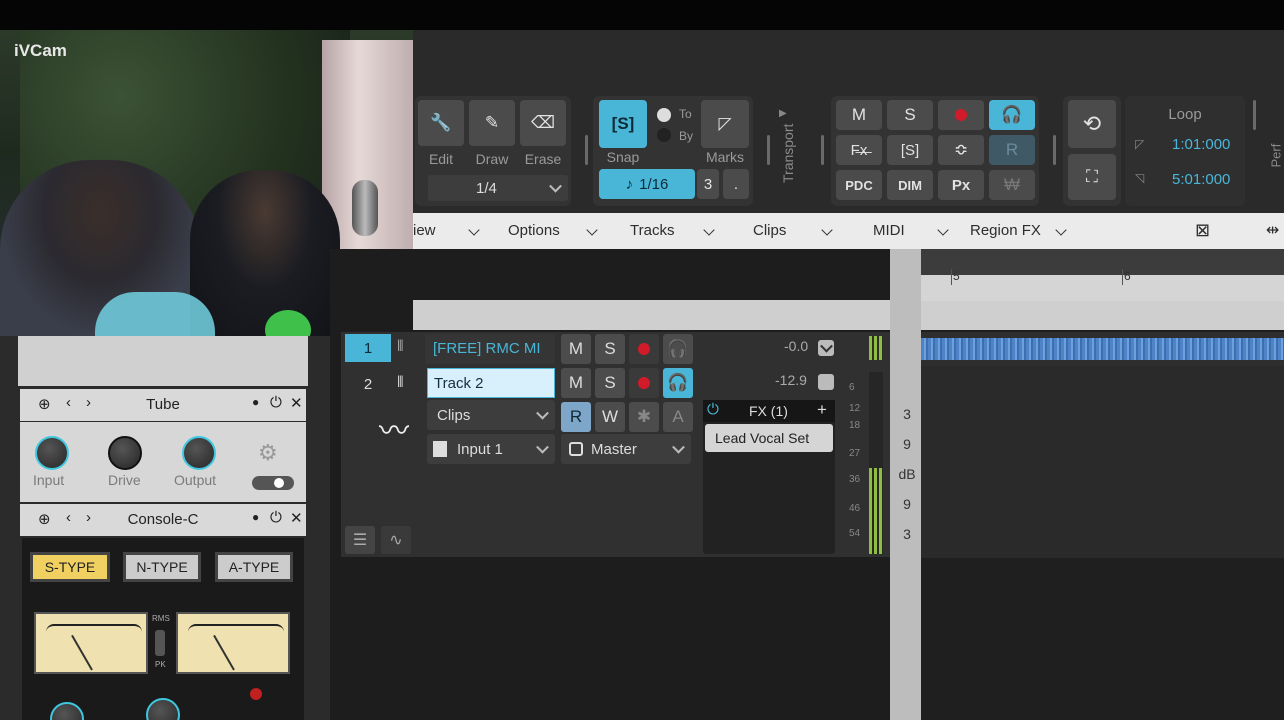 This screenshot has height=720, width=1284. What do you see at coordinates (1005, 230) in the screenshot?
I see `menu-region-fx: Region FX` at bounding box center [1005, 230].